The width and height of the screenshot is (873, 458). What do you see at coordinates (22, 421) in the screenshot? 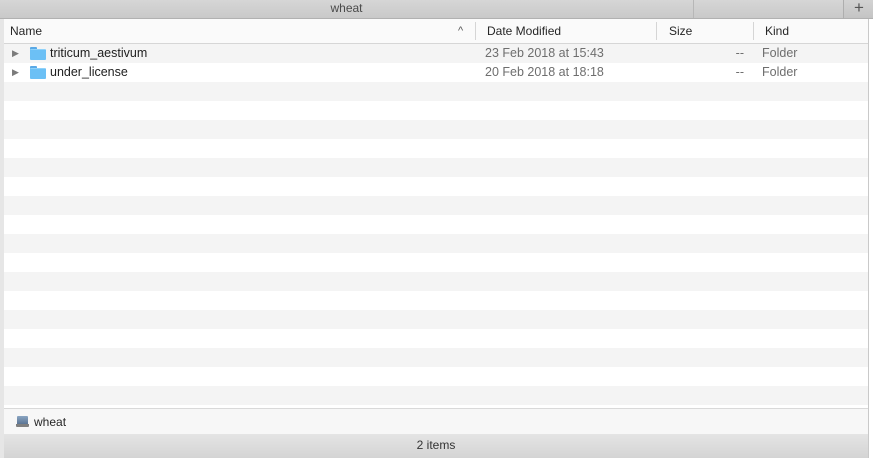
I see `hard-drive-icon` at bounding box center [22, 421].